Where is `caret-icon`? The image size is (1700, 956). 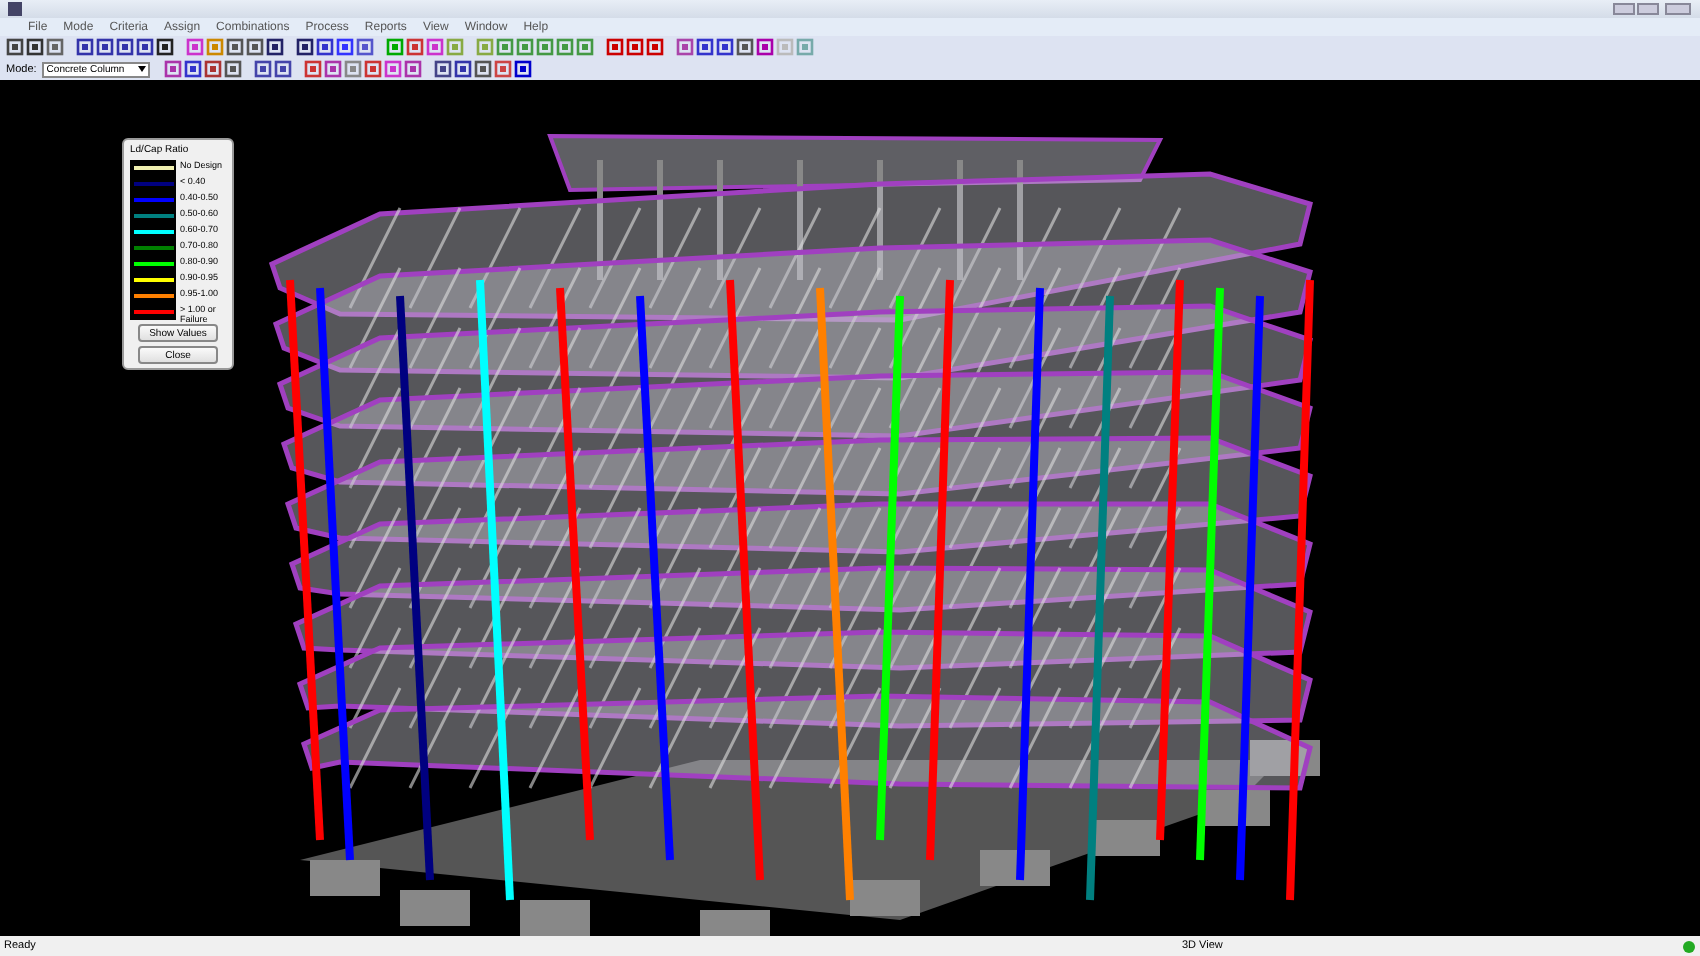 caret-icon is located at coordinates (142, 69).